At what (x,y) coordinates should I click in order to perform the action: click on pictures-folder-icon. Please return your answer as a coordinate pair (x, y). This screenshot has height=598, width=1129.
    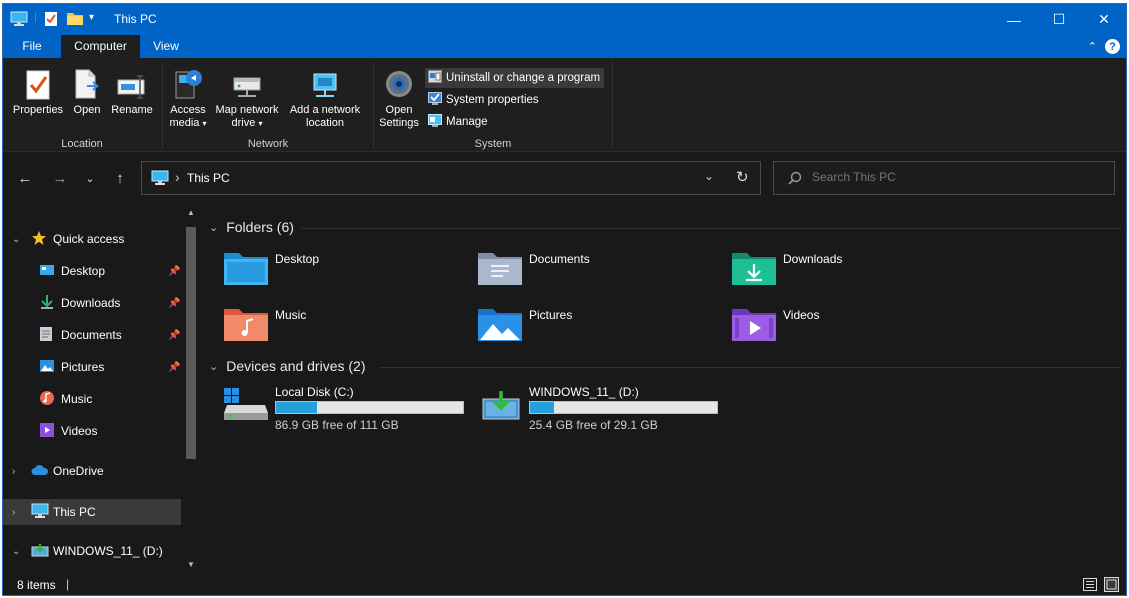
    Looking at the image, I should click on (500, 325).